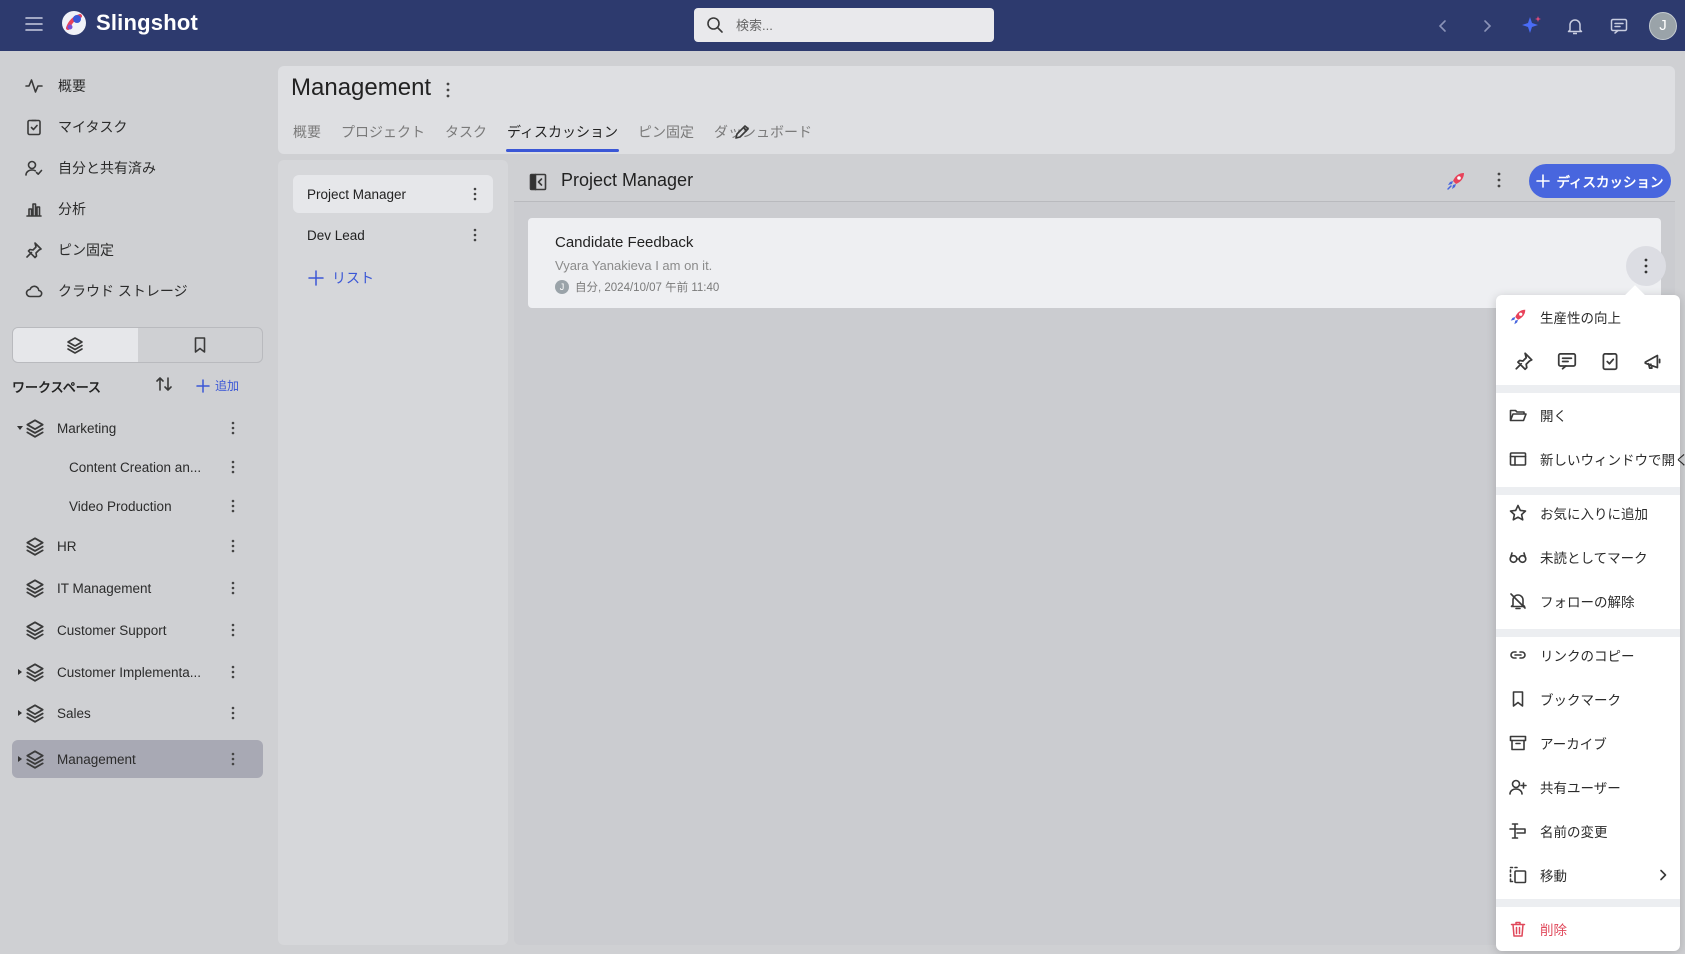 The height and width of the screenshot is (954, 1685). Describe the element at coordinates (1531, 25) in the screenshot. I see `ai-sparkle-icon` at that location.